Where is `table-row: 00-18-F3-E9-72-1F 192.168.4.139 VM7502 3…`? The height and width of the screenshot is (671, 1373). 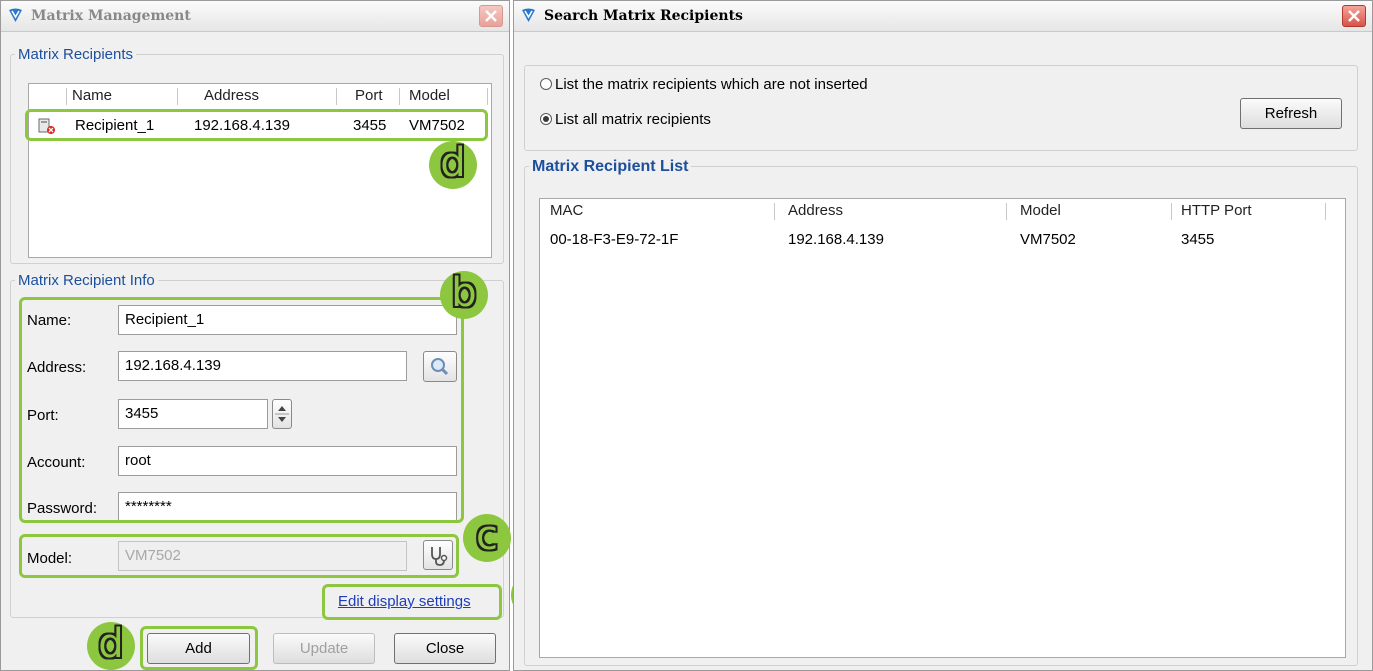
table-row: 00-18-F3-E9-72-1F 192.168.4.139 VM7502 3… is located at coordinates (942, 241).